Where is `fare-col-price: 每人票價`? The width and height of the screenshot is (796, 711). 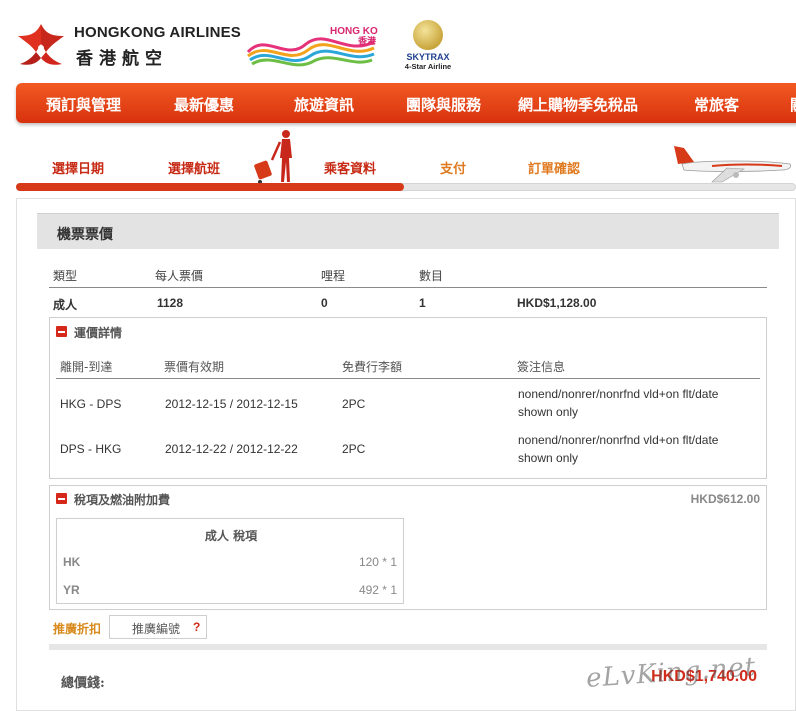 fare-col-price: 每人票價 is located at coordinates (179, 276).